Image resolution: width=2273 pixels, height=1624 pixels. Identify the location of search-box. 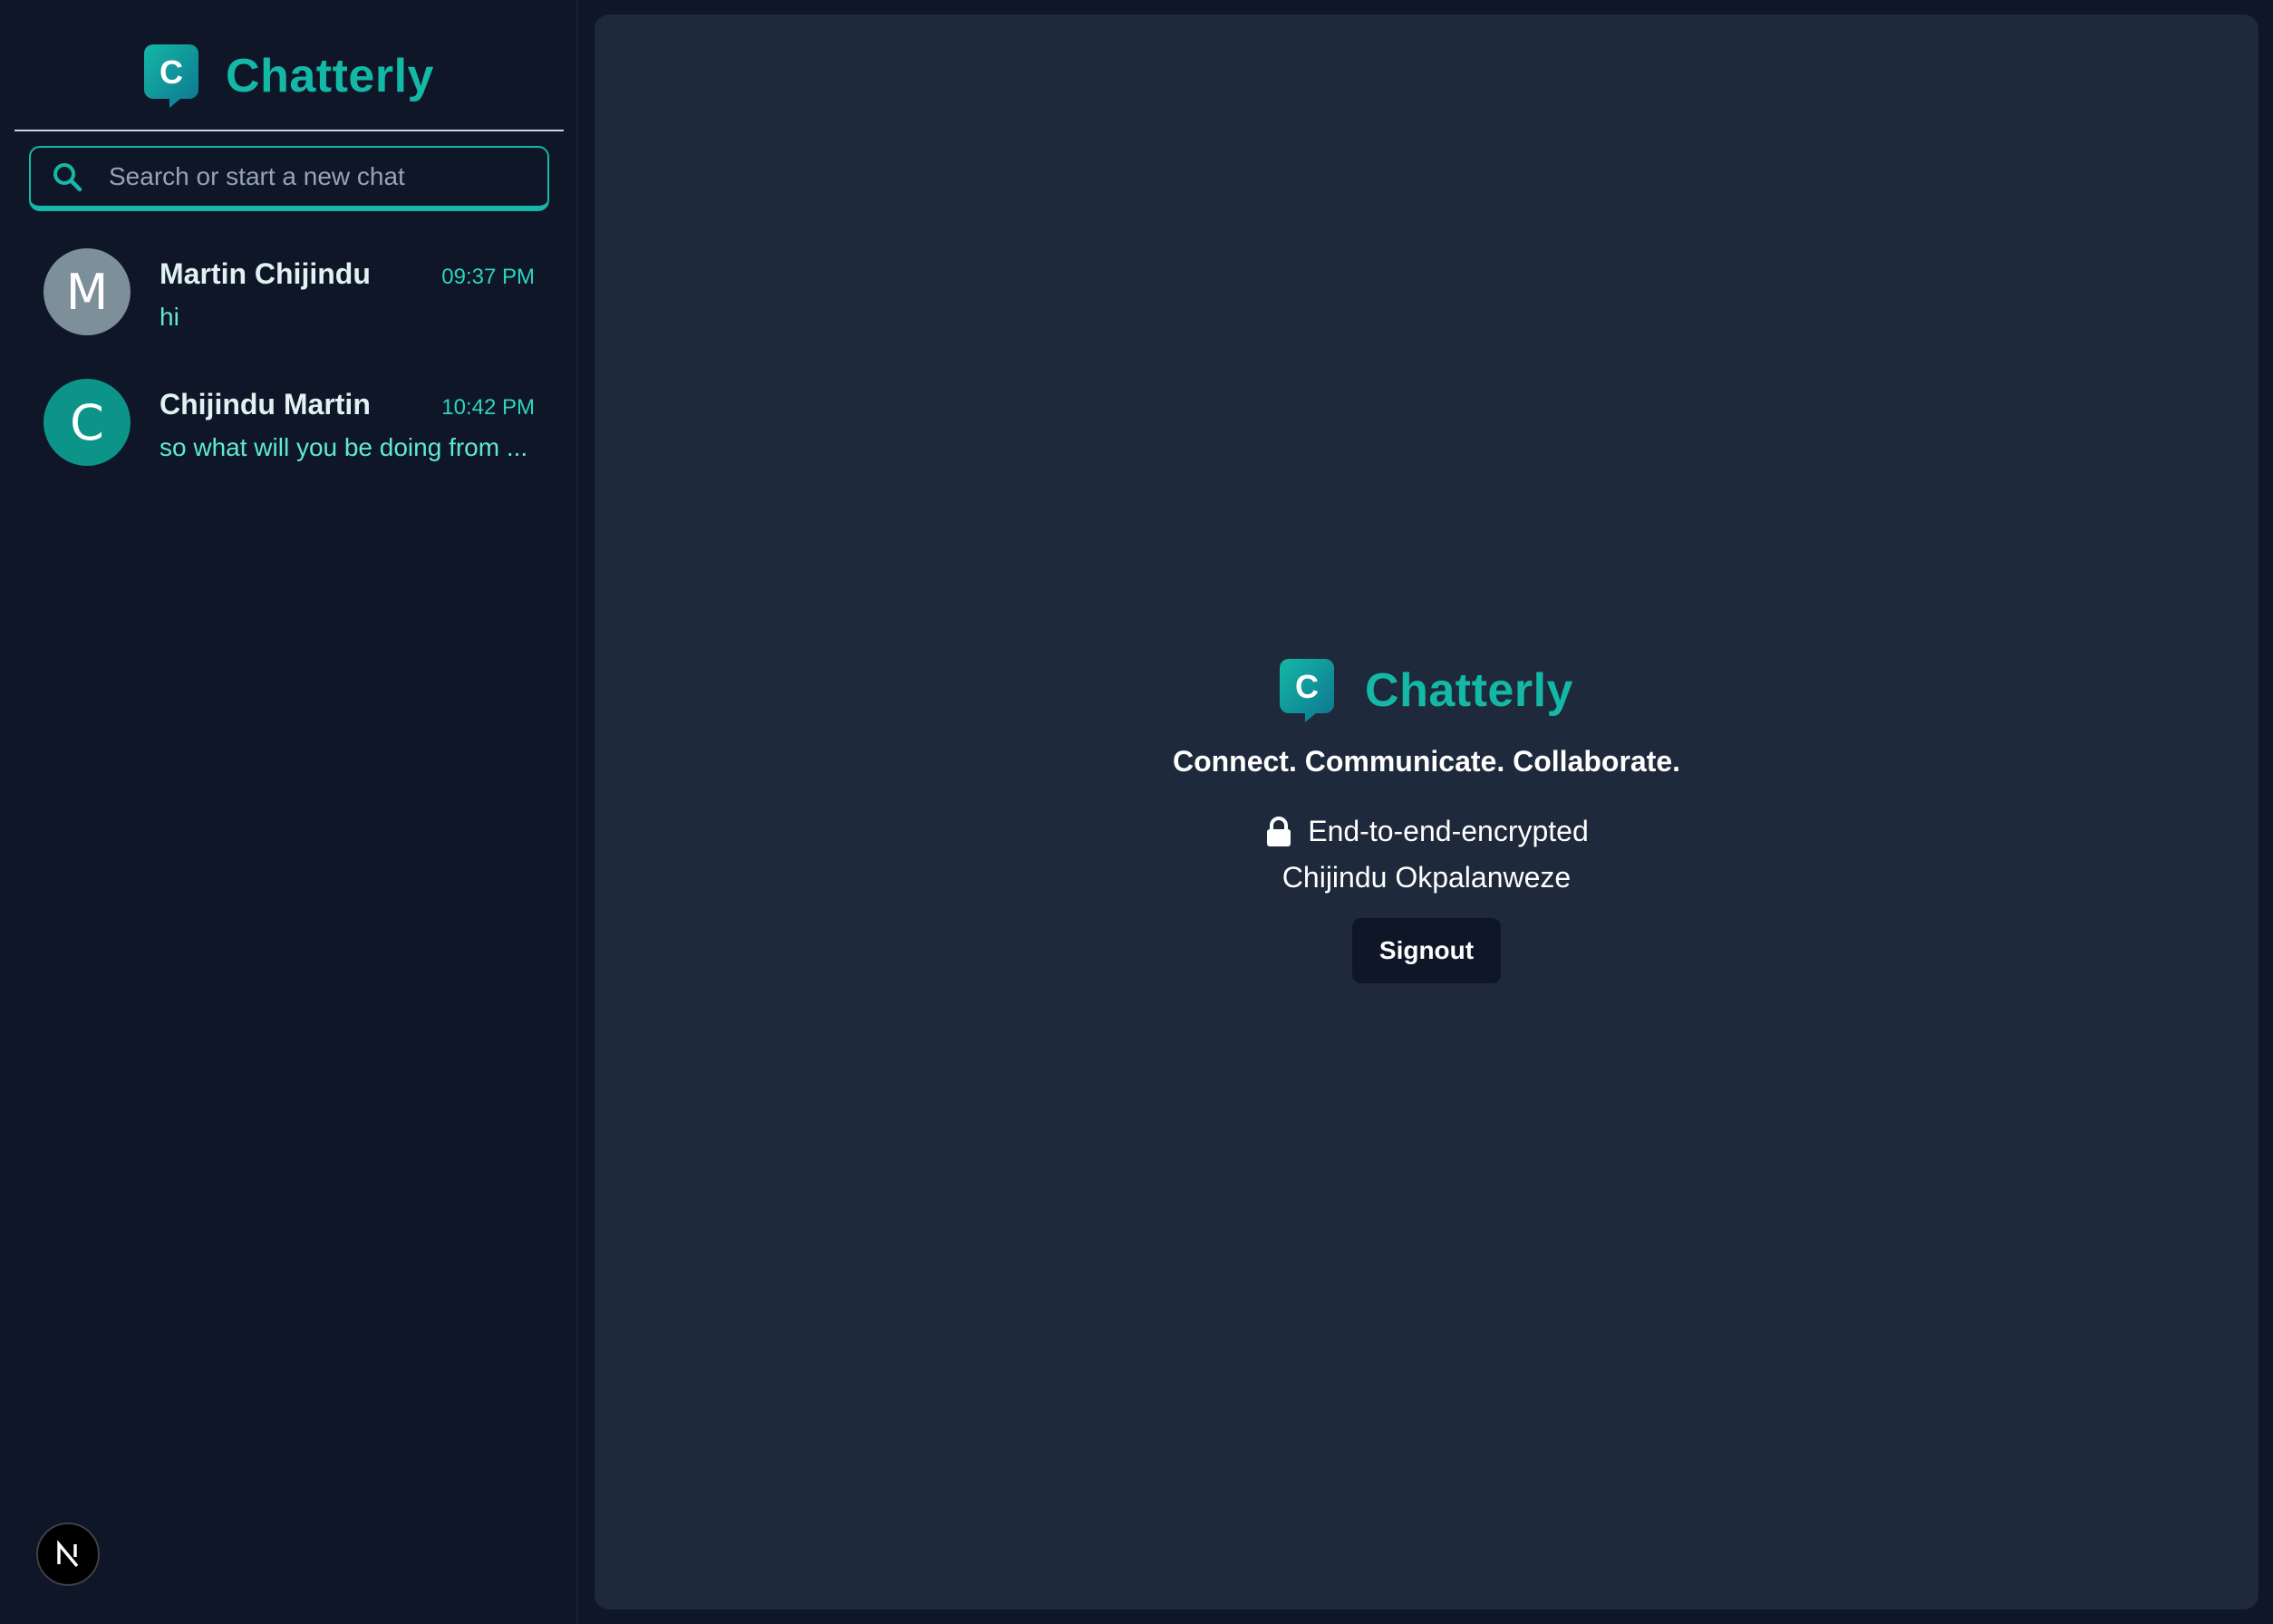
(289, 178).